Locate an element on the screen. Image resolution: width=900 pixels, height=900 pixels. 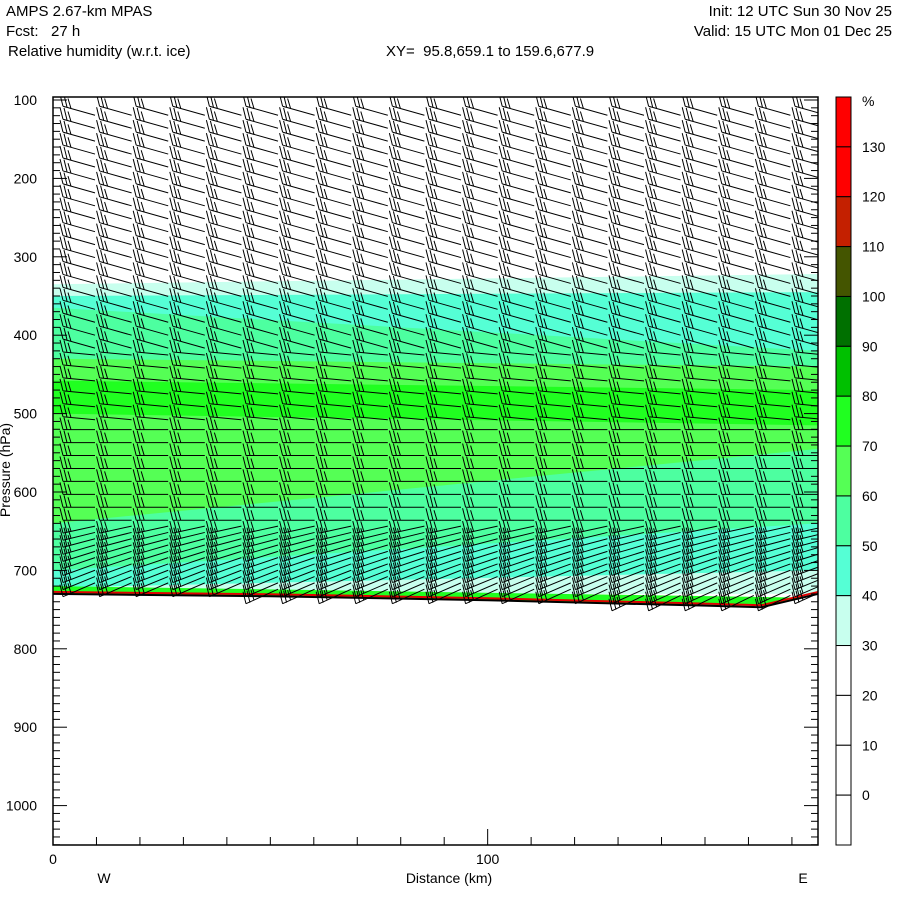
west-label: W is located at coordinates (104, 878).